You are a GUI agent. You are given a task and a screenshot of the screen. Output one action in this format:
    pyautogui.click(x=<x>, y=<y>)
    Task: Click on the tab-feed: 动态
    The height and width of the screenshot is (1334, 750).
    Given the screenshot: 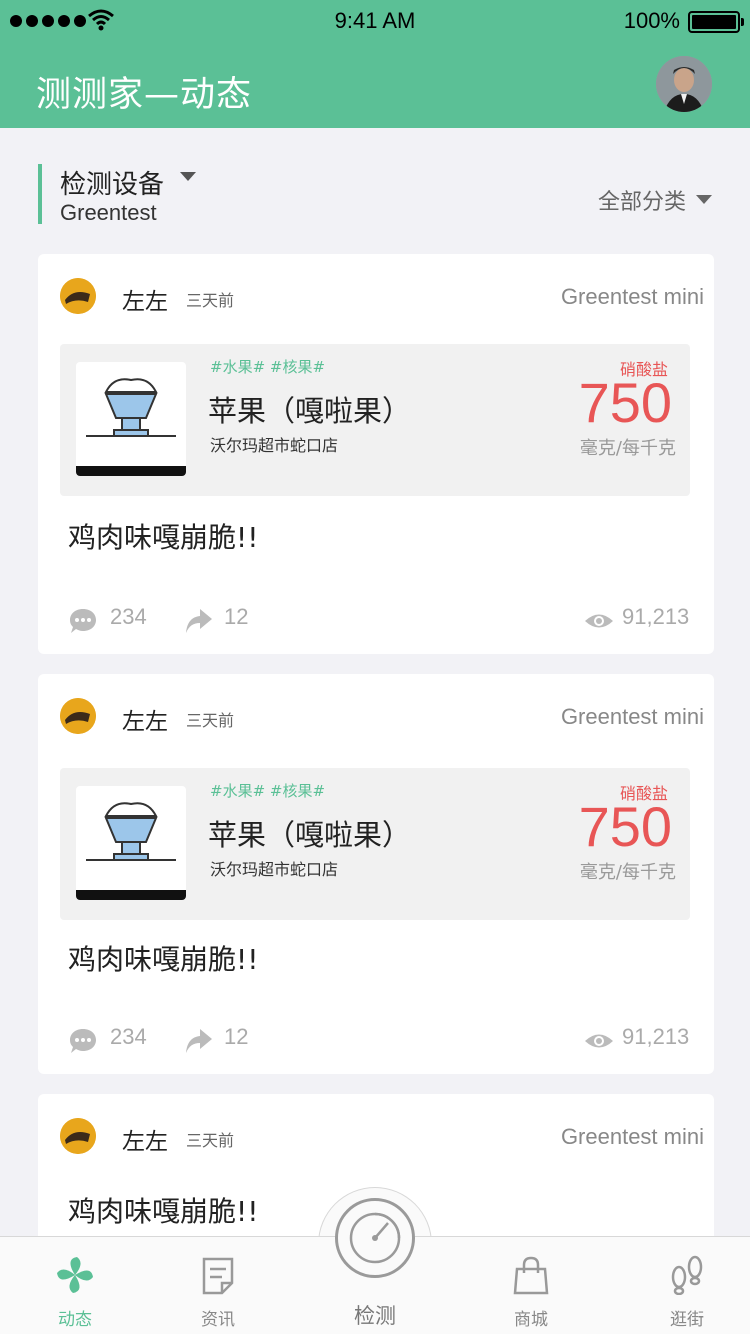 What is the action you would take?
    pyautogui.click(x=75, y=1285)
    